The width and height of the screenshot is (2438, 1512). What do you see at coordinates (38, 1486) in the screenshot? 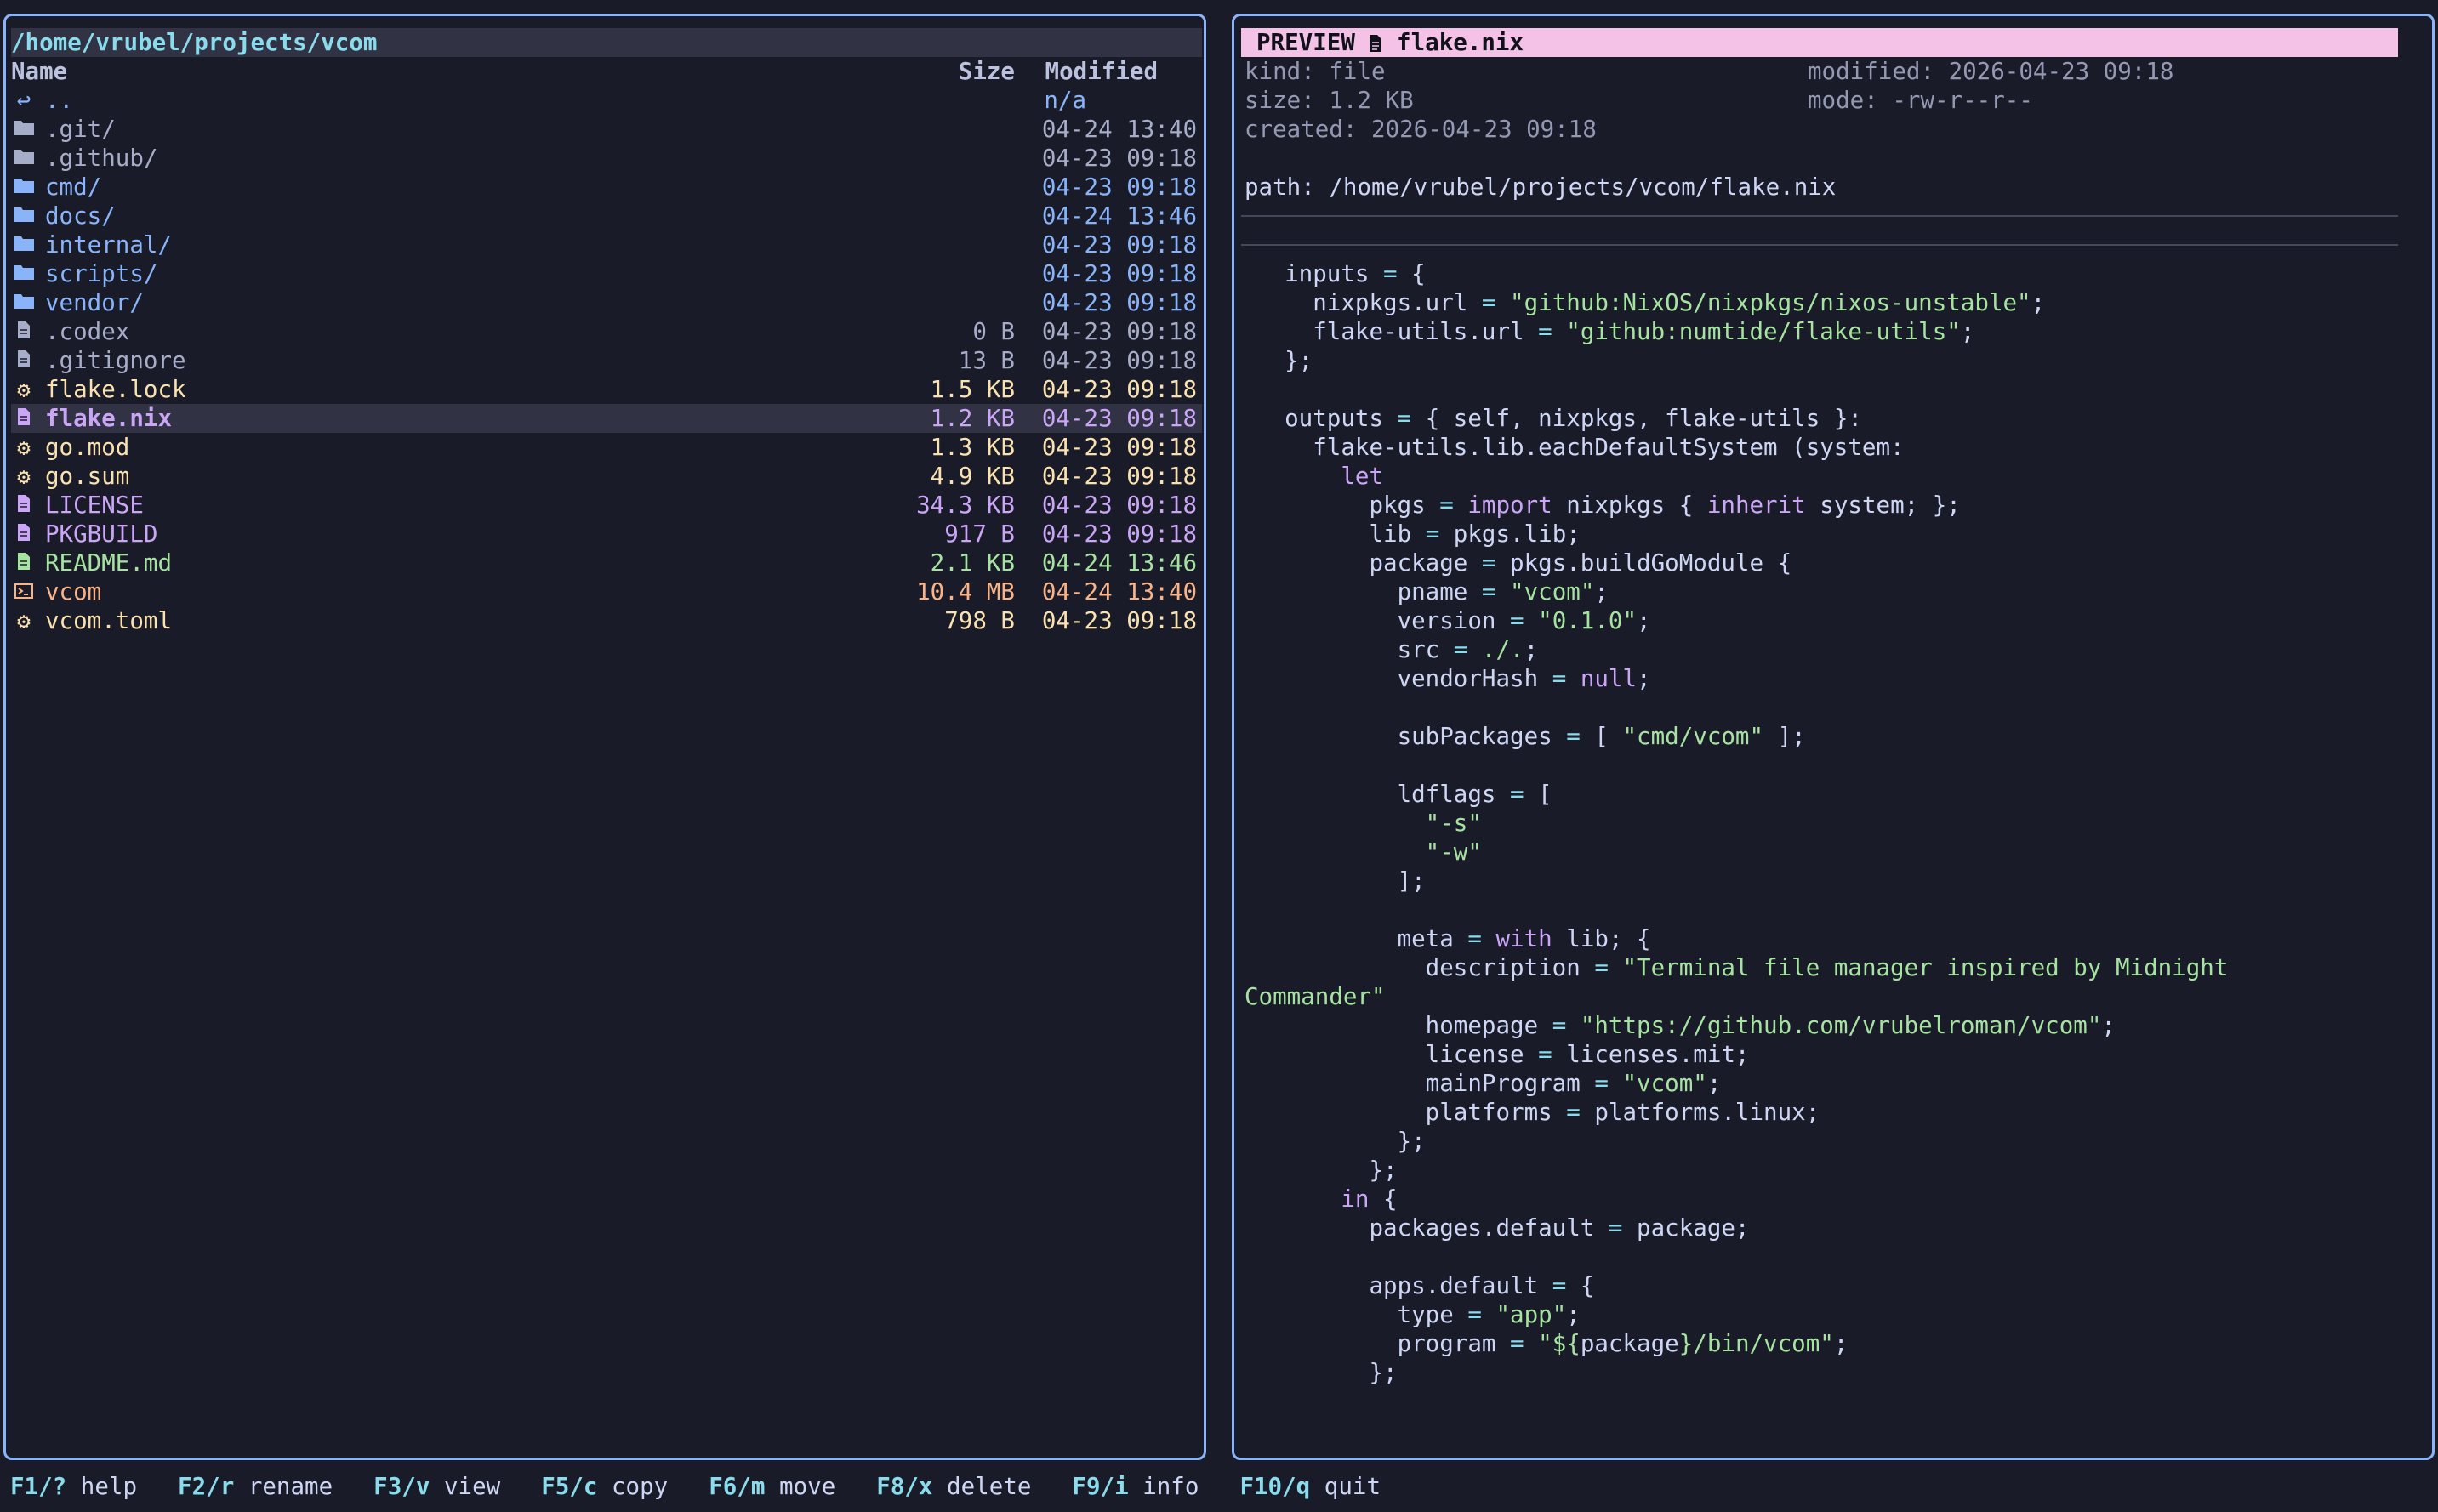
I see `function-key-shortcut: F1/?` at bounding box center [38, 1486].